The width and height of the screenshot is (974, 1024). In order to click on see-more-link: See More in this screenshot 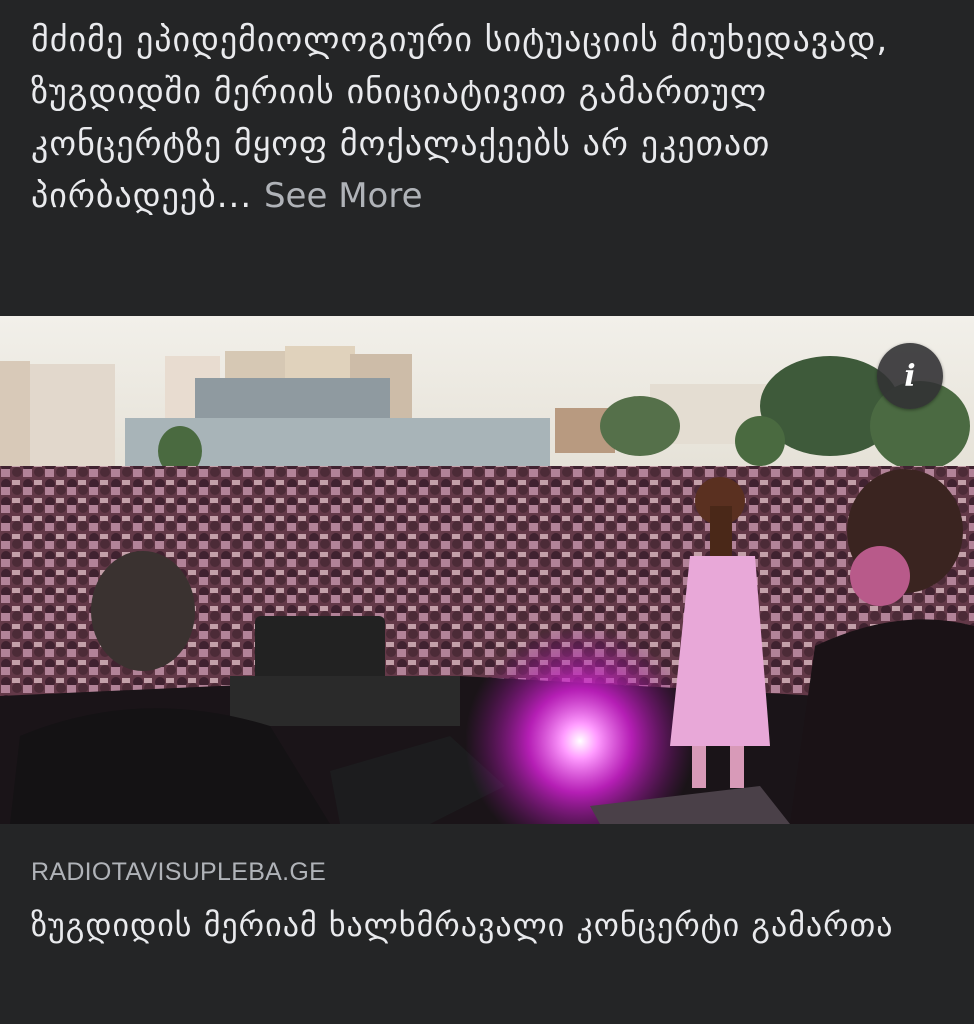, I will do `click(343, 196)`.